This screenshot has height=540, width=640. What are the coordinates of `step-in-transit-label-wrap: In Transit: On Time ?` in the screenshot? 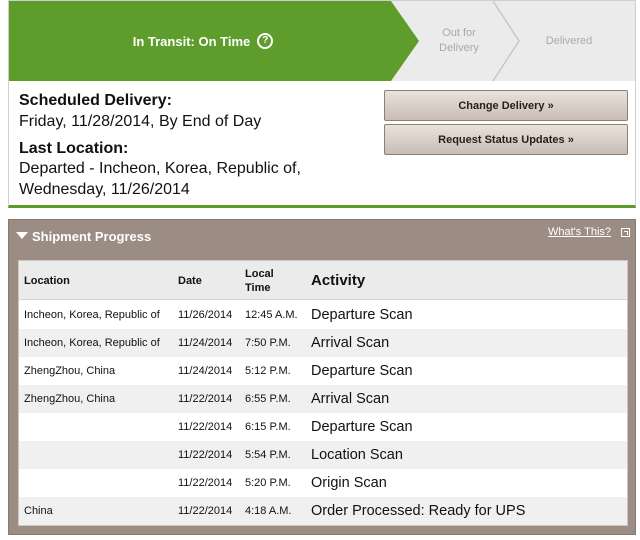 It's located at (203, 41).